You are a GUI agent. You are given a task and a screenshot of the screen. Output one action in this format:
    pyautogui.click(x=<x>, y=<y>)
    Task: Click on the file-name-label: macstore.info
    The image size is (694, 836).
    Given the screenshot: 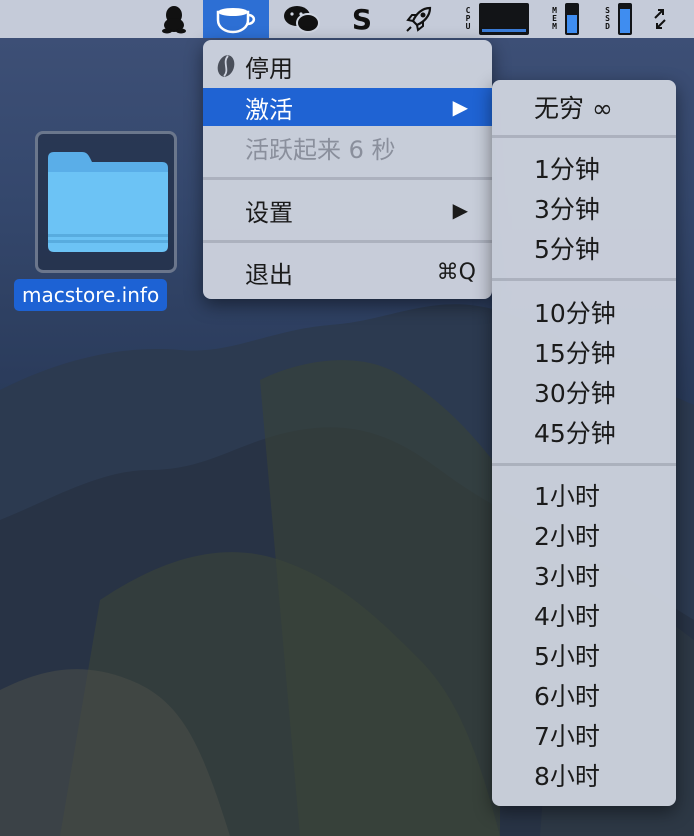 What is the action you would take?
    pyautogui.click(x=91, y=295)
    